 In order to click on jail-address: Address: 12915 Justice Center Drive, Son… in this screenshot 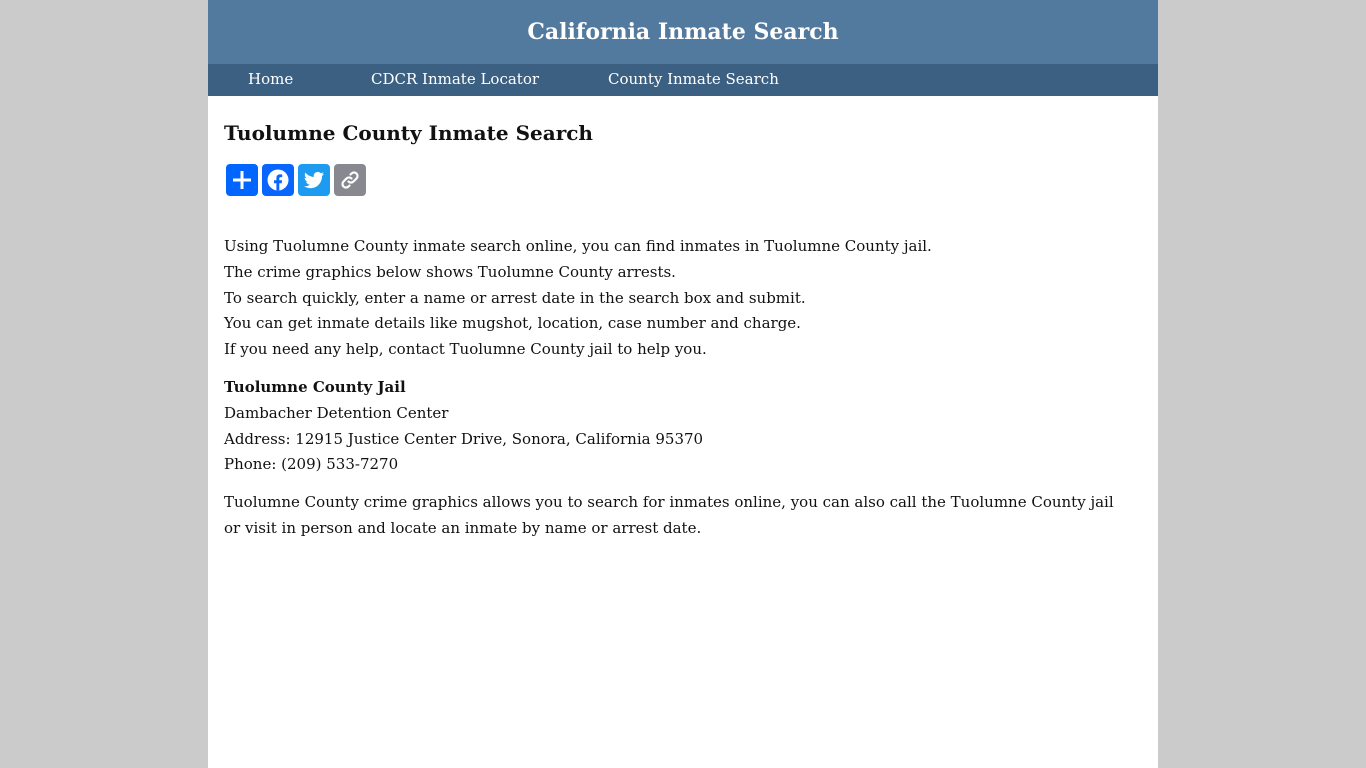, I will do `click(464, 438)`.